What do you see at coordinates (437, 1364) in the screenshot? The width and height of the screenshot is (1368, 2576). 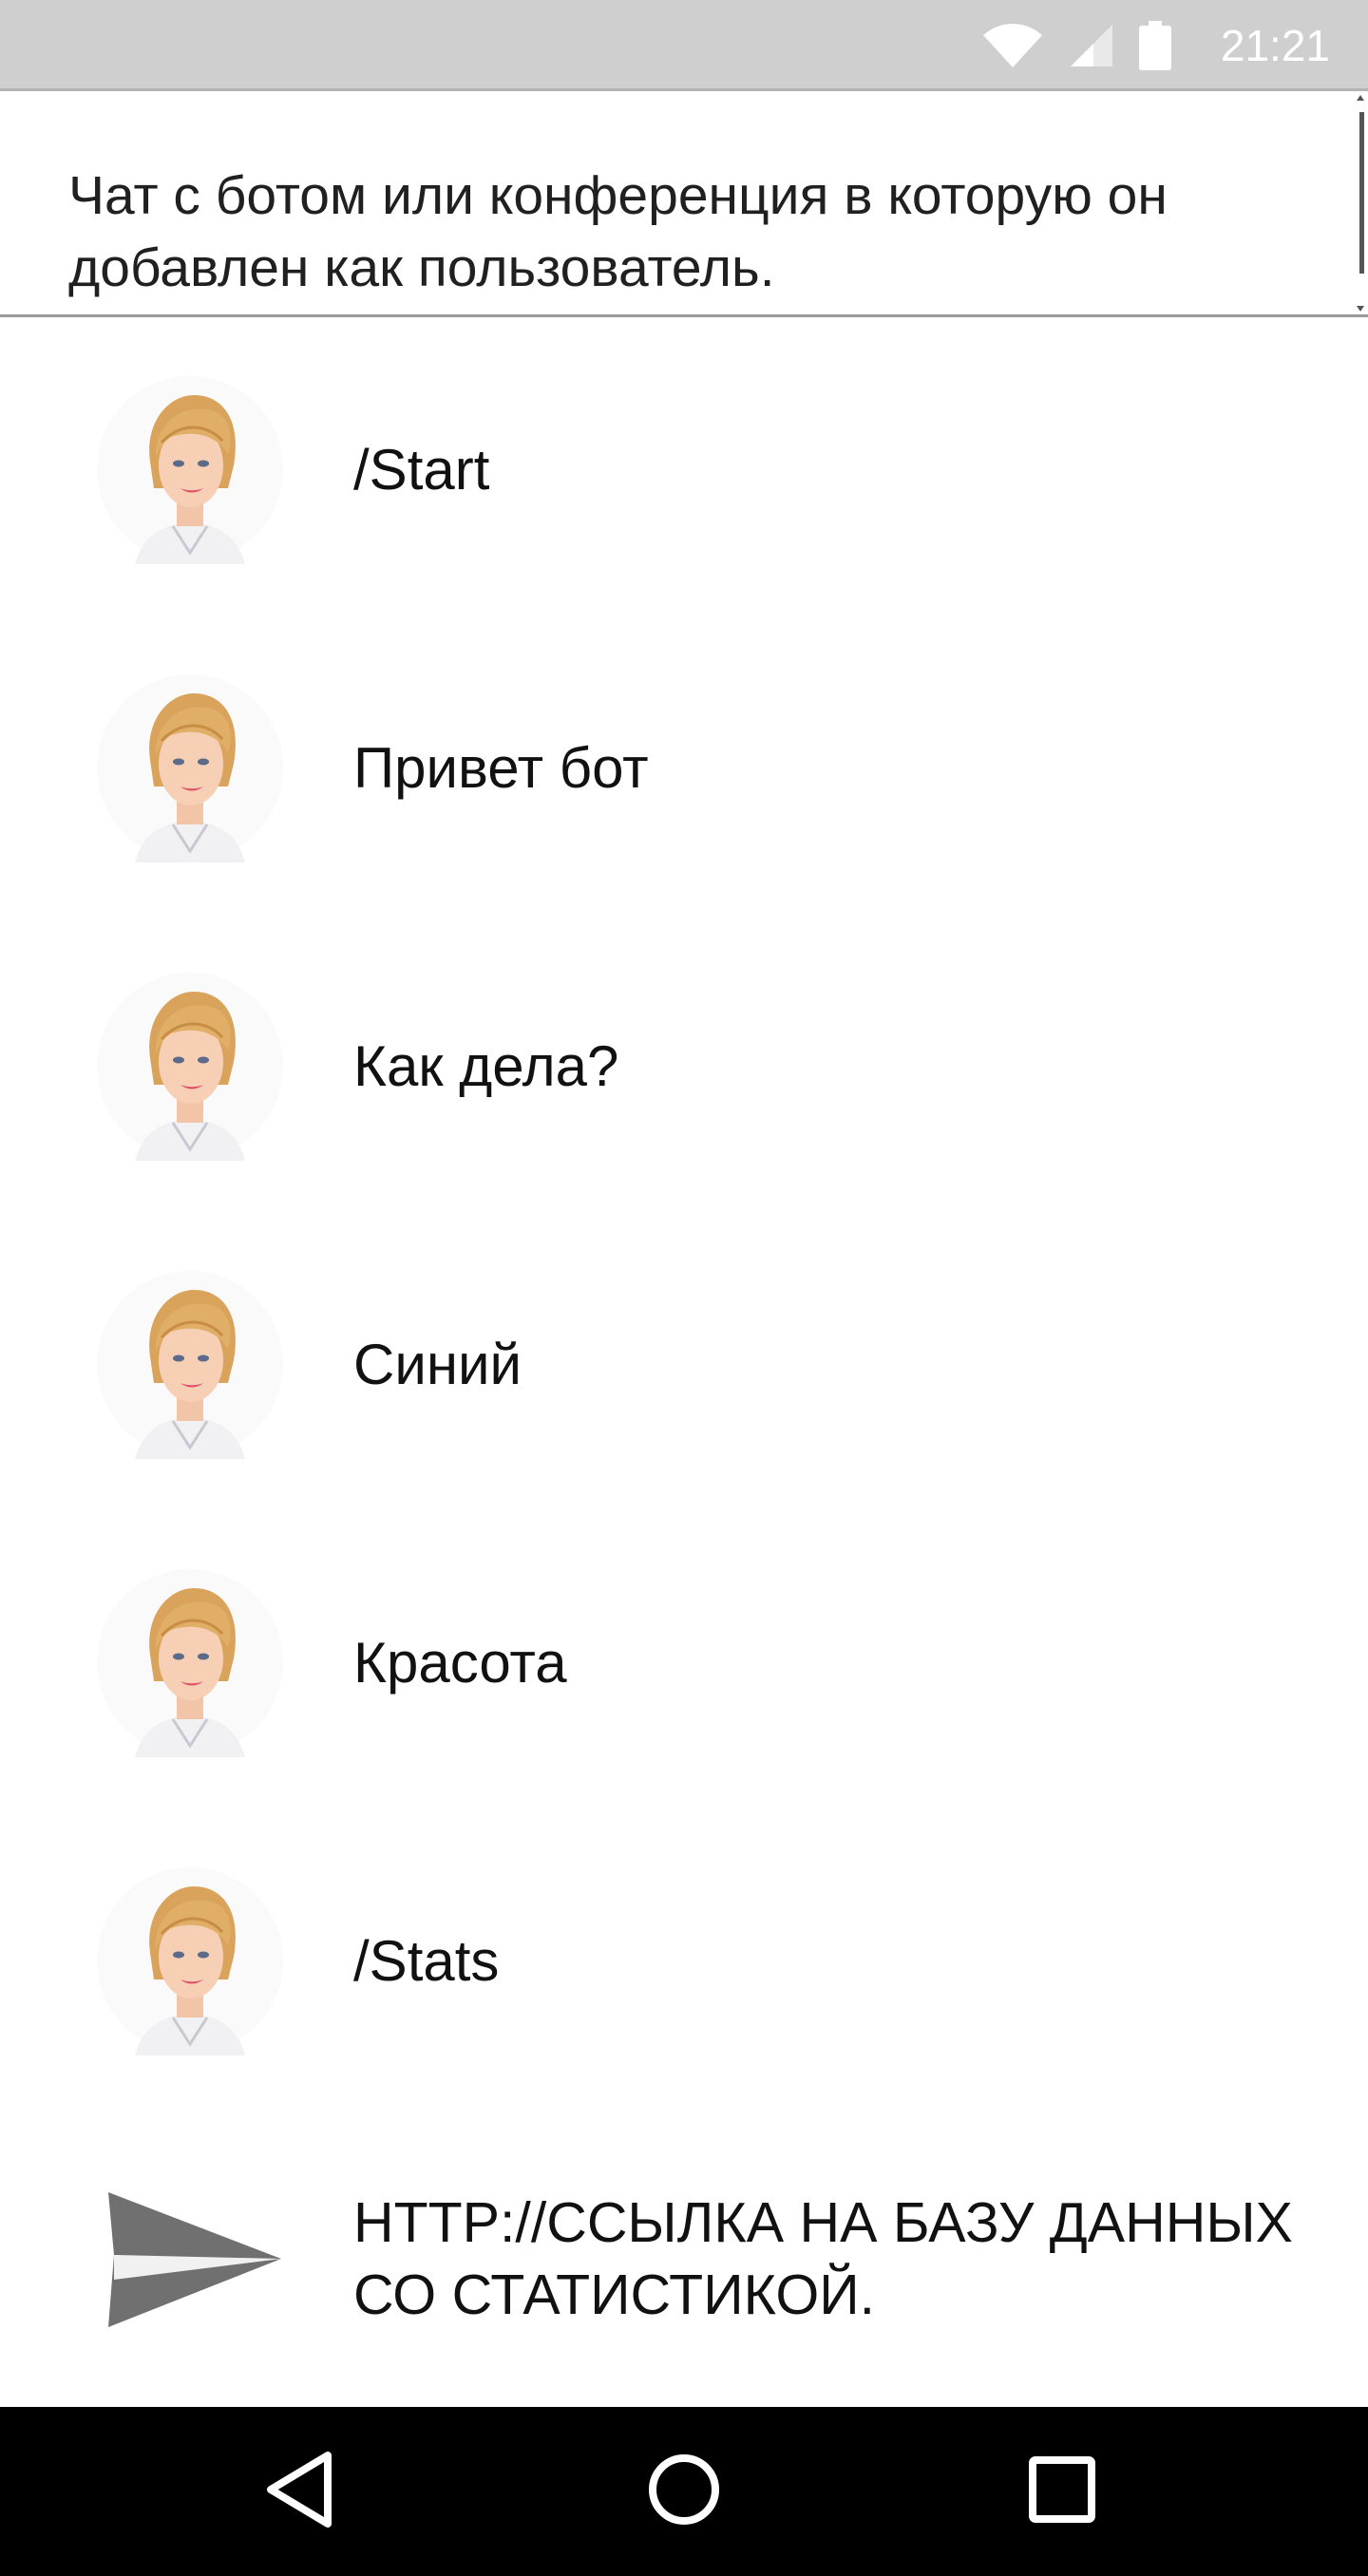 I see `message-text: Синий` at bounding box center [437, 1364].